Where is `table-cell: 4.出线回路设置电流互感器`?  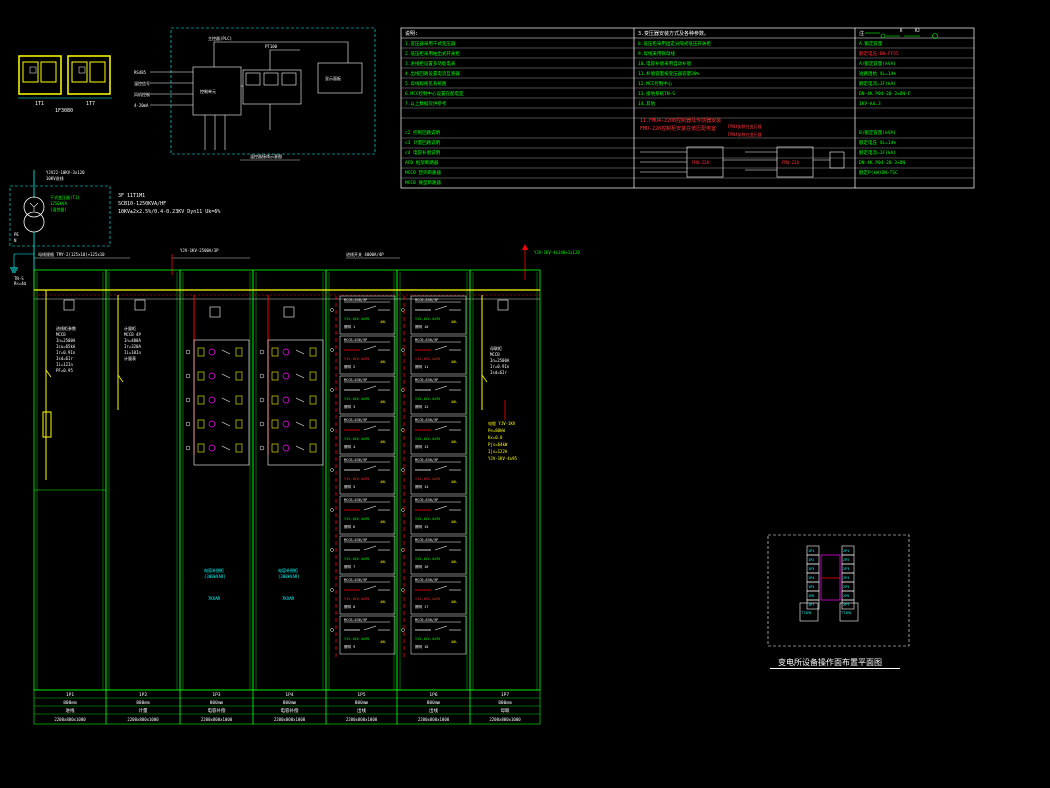
table-cell: 4.出线回路设置电流互感器 is located at coordinates (432, 73).